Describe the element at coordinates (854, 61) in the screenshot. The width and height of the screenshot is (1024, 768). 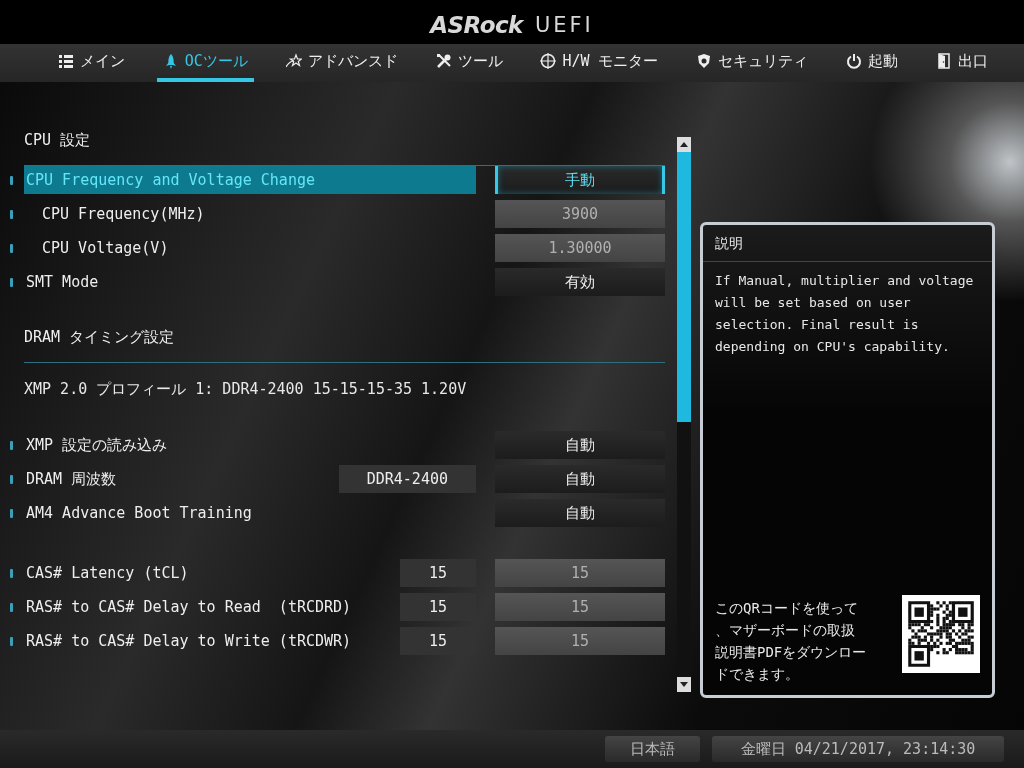
I see `power-icon` at that location.